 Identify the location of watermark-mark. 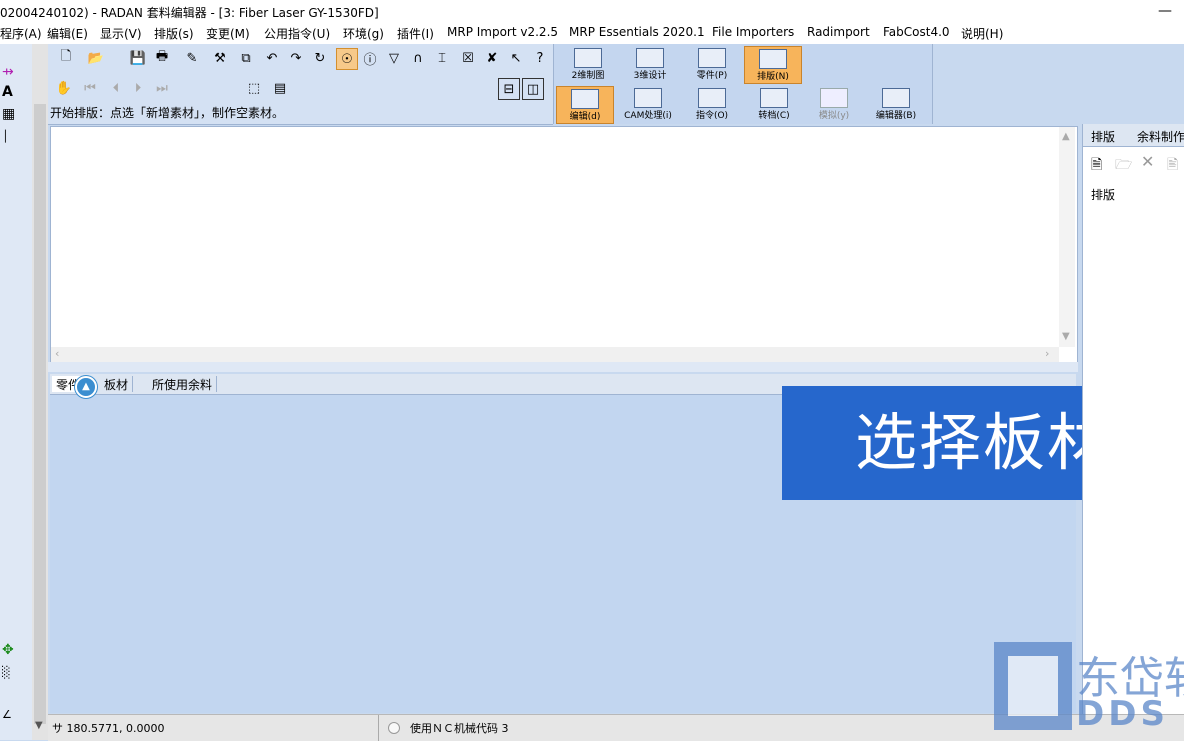
(1033, 686).